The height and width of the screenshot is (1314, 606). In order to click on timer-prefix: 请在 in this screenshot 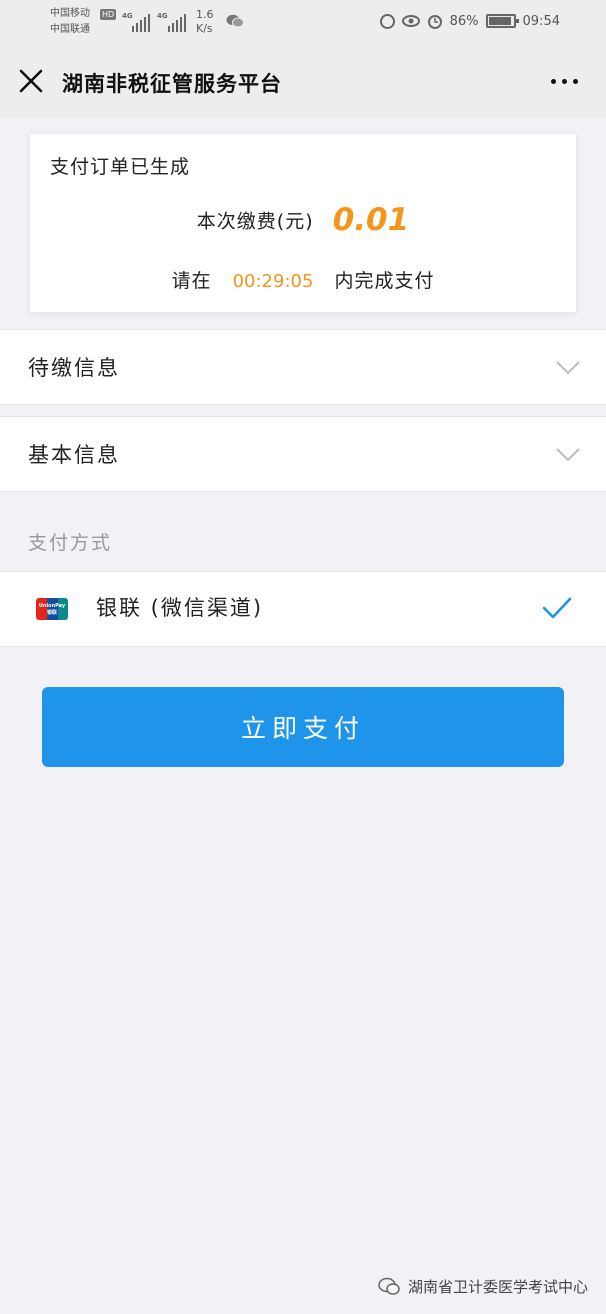, I will do `click(191, 281)`.